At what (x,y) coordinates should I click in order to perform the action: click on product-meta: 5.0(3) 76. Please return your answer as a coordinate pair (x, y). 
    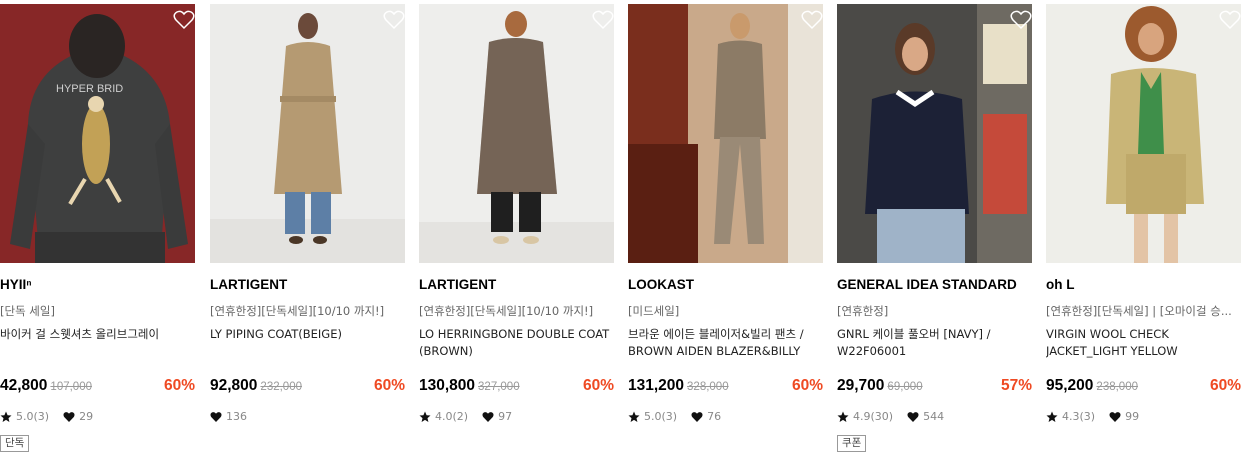
    Looking at the image, I should click on (674, 416).